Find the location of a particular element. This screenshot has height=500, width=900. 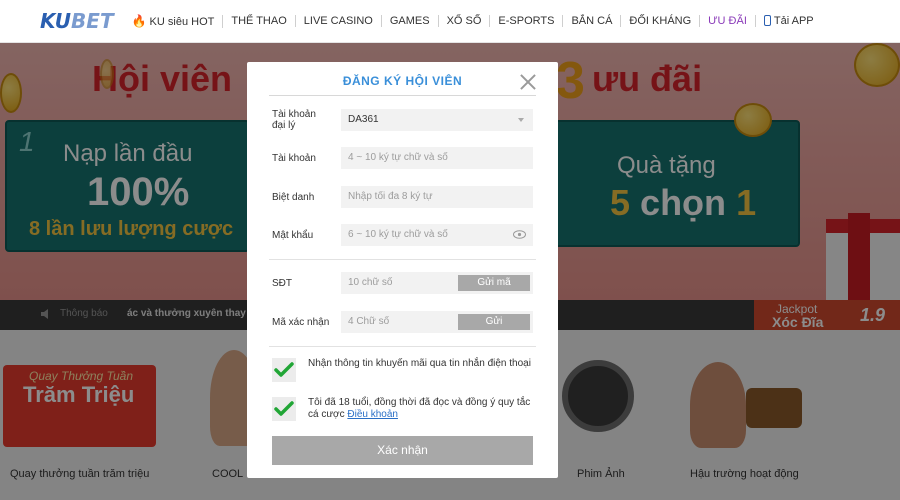

modal-title: ĐĂNG KÝ HỘI VIÊN is located at coordinates (402, 81).